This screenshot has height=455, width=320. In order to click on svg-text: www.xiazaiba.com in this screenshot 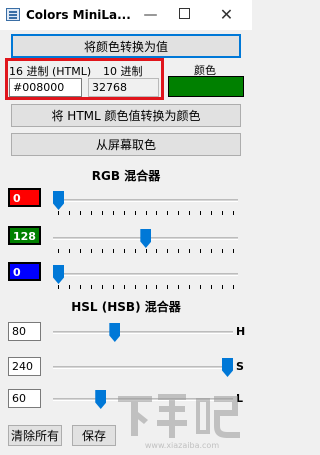, I will do `click(182, 445)`.